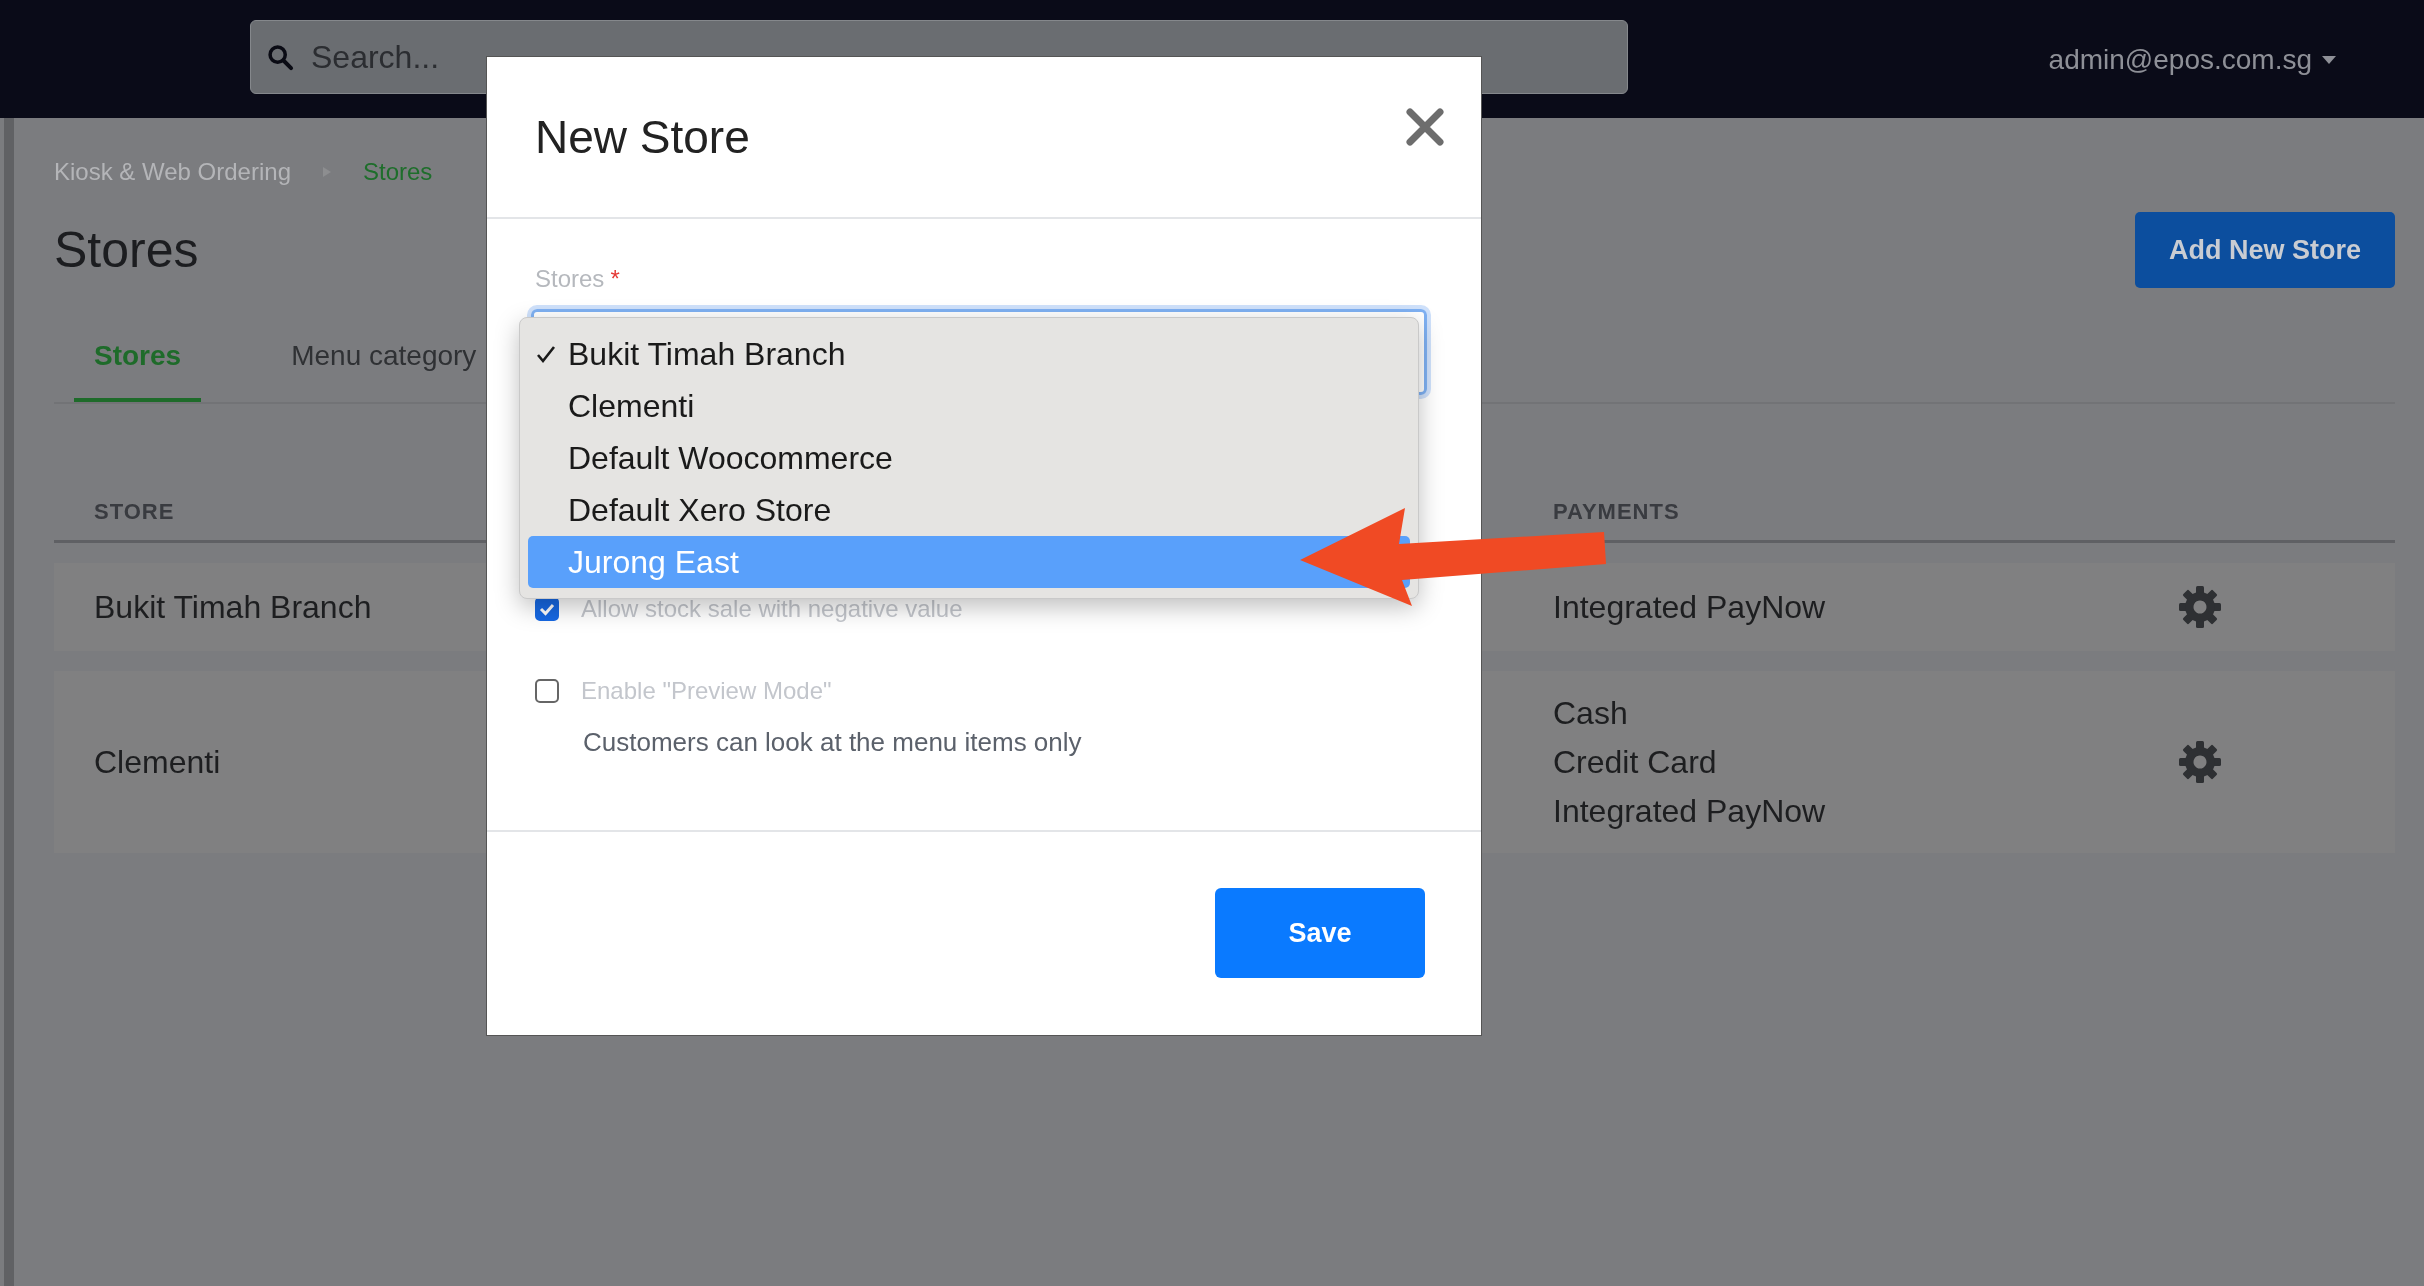 The image size is (2424, 1286). I want to click on store-cell: Bukit Timah Branch, so click(233, 607).